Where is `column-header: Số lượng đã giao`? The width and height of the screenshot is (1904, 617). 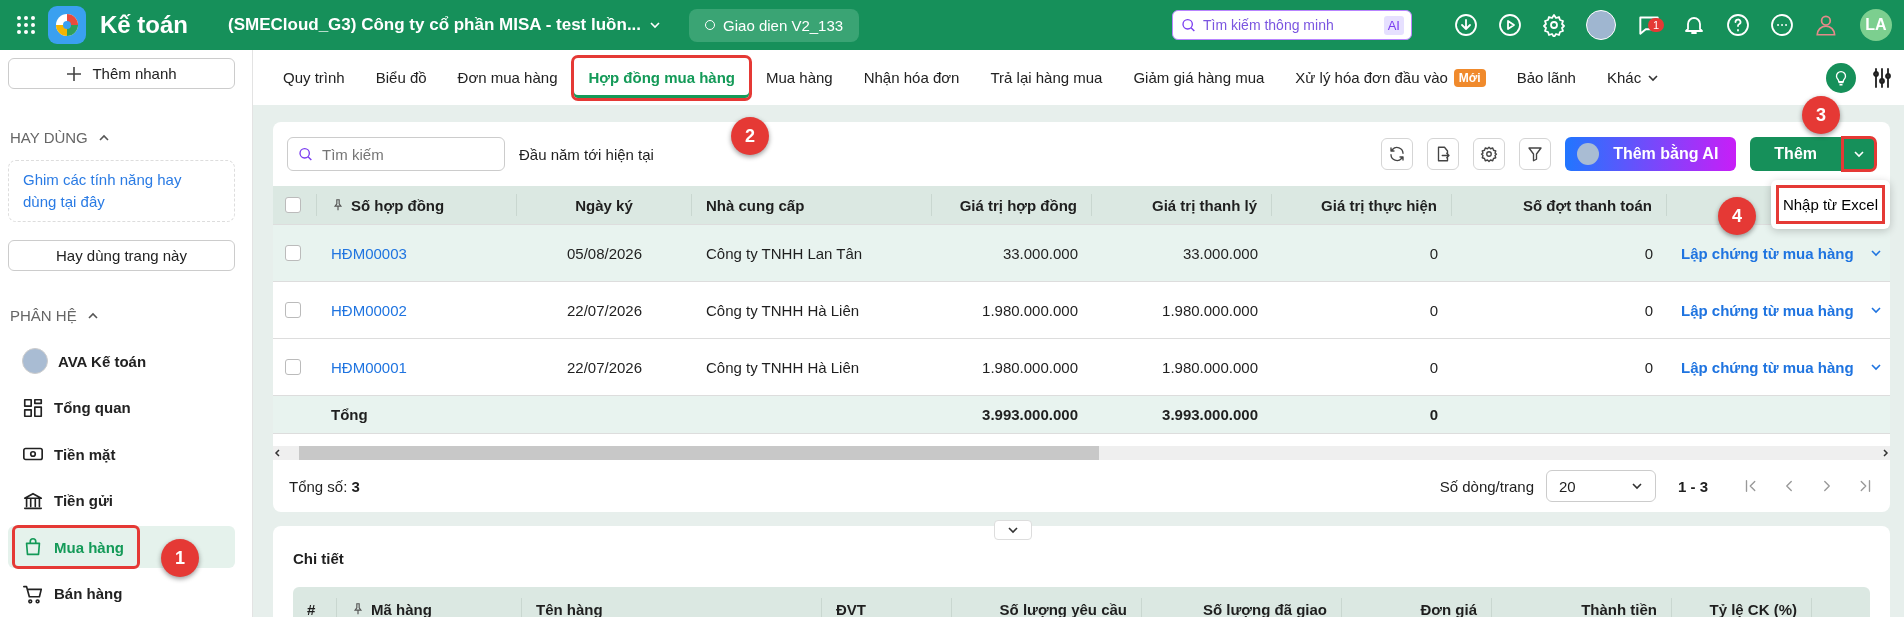 column-header: Số lượng đã giao is located at coordinates (1242, 607).